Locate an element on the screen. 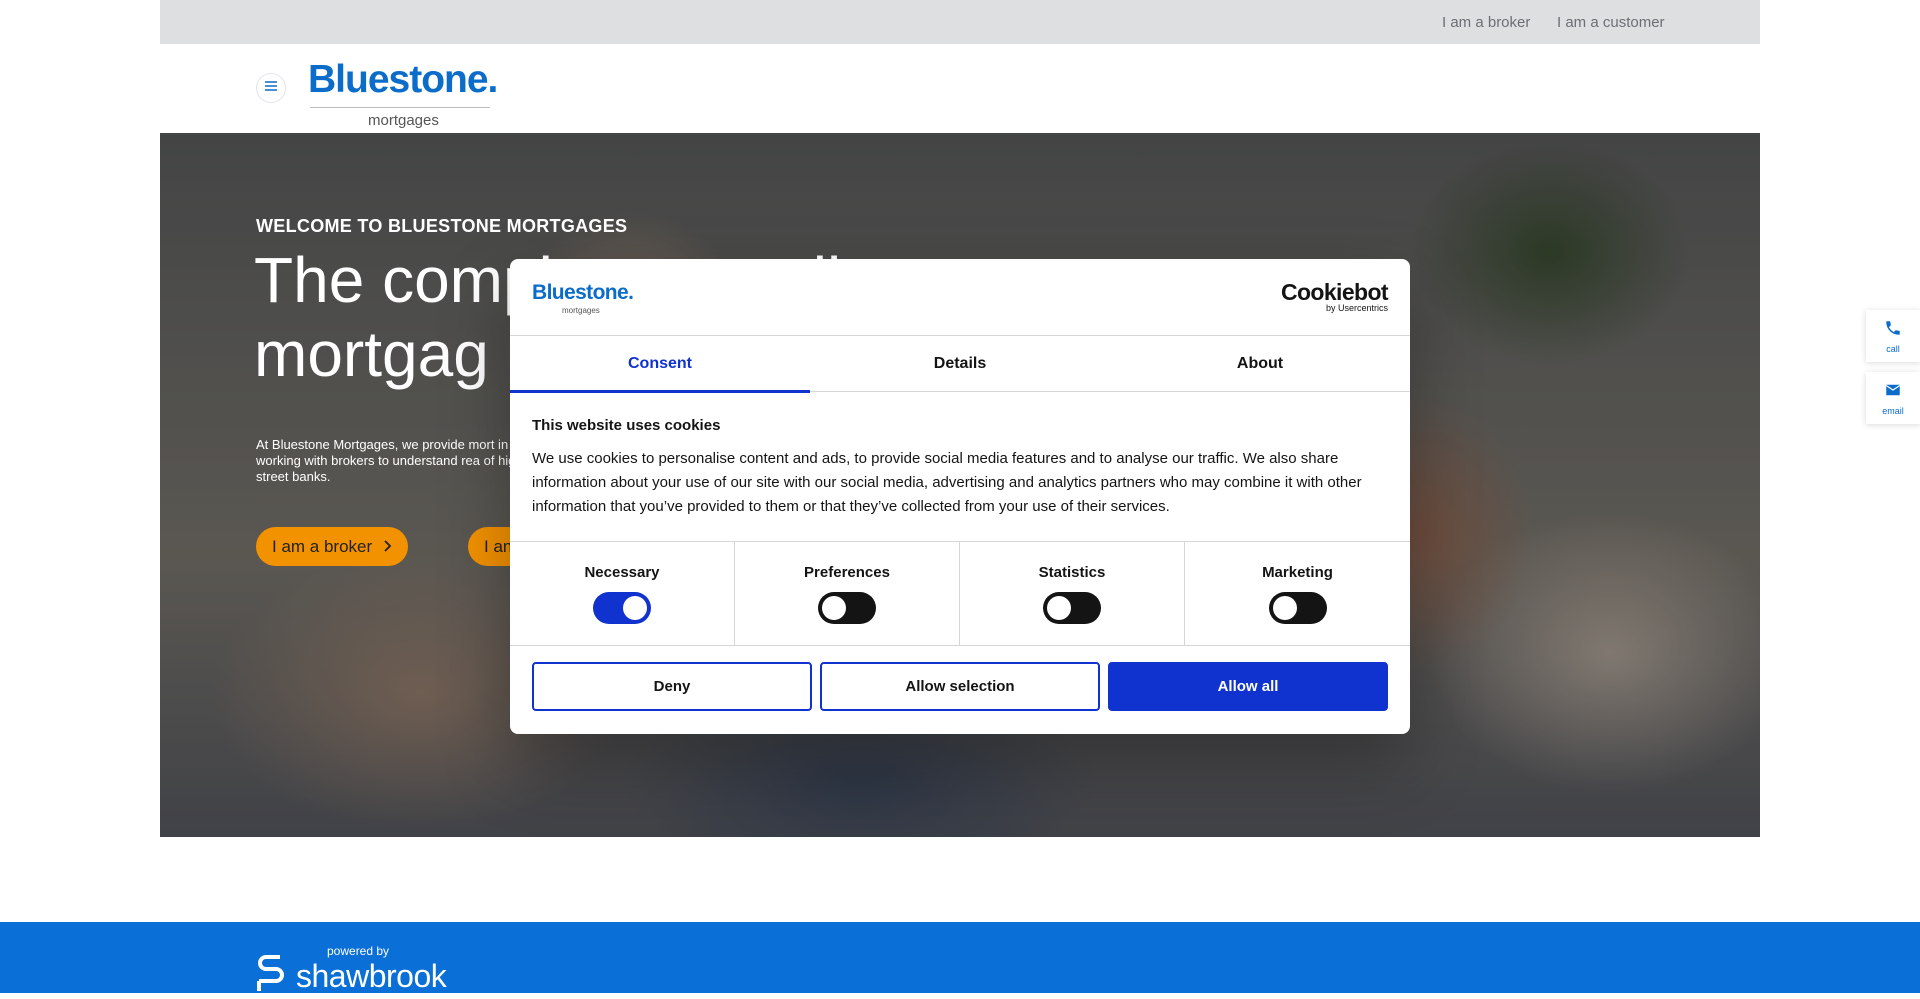 This screenshot has height=999, width=1920. menu-button is located at coordinates (271, 88).